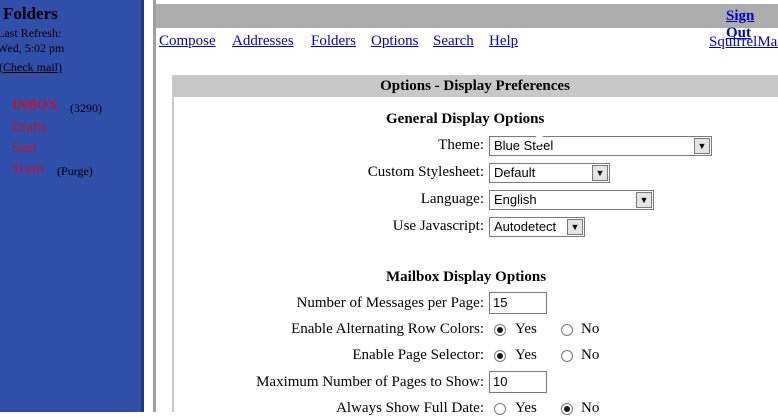  I want to click on purge-link: (Purge), so click(75, 171).